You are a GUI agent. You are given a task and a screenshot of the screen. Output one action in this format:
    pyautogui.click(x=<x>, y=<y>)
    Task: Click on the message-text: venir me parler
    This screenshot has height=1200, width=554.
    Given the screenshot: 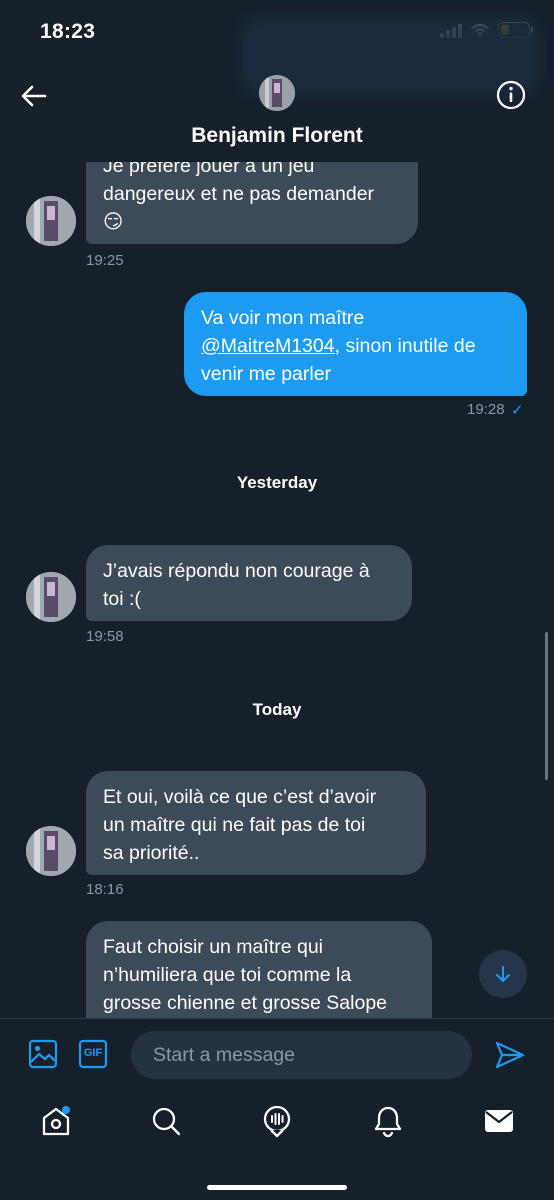 What is the action you would take?
    pyautogui.click(x=266, y=374)
    